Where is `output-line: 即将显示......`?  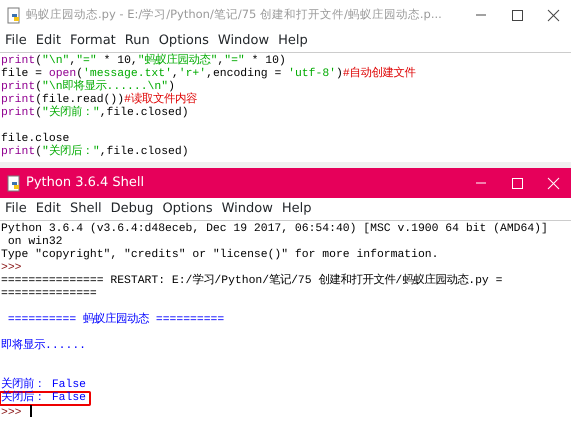
output-line: 即将显示...... is located at coordinates (43, 346).